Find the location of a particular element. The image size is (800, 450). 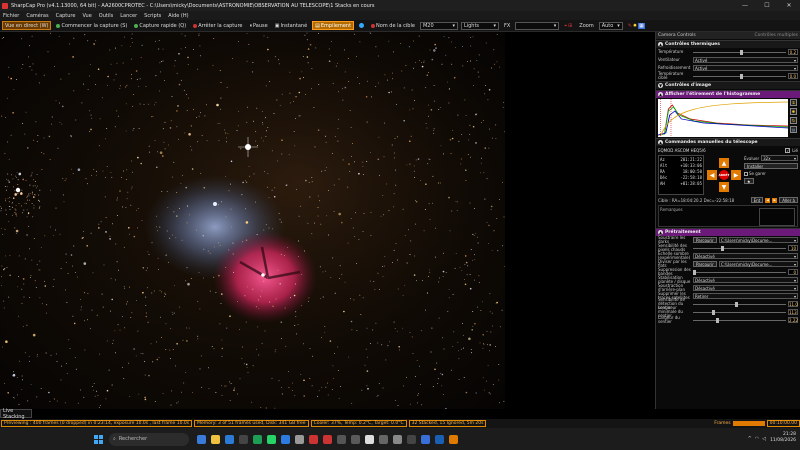

remarks-input is located at coordinates (777, 217).